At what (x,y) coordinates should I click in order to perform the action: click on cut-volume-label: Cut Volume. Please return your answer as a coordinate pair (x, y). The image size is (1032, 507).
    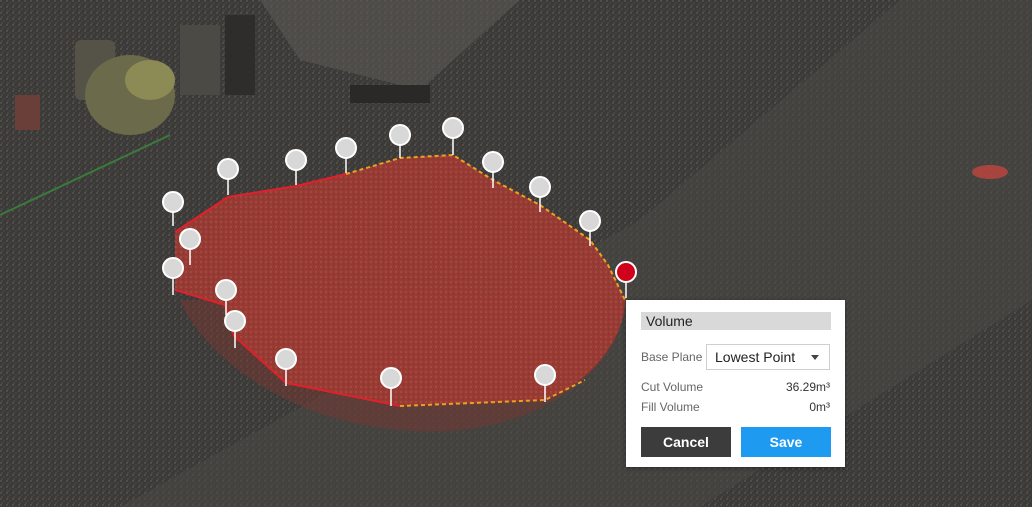
    Looking at the image, I should click on (672, 387).